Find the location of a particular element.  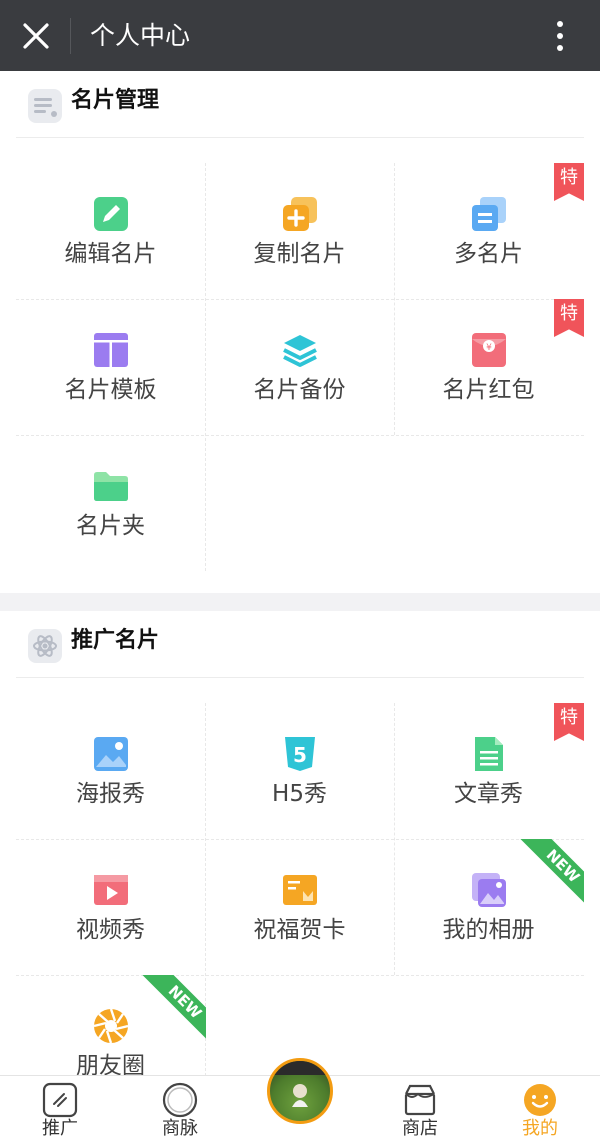

tab-label: 我的 is located at coordinates (540, 1128).